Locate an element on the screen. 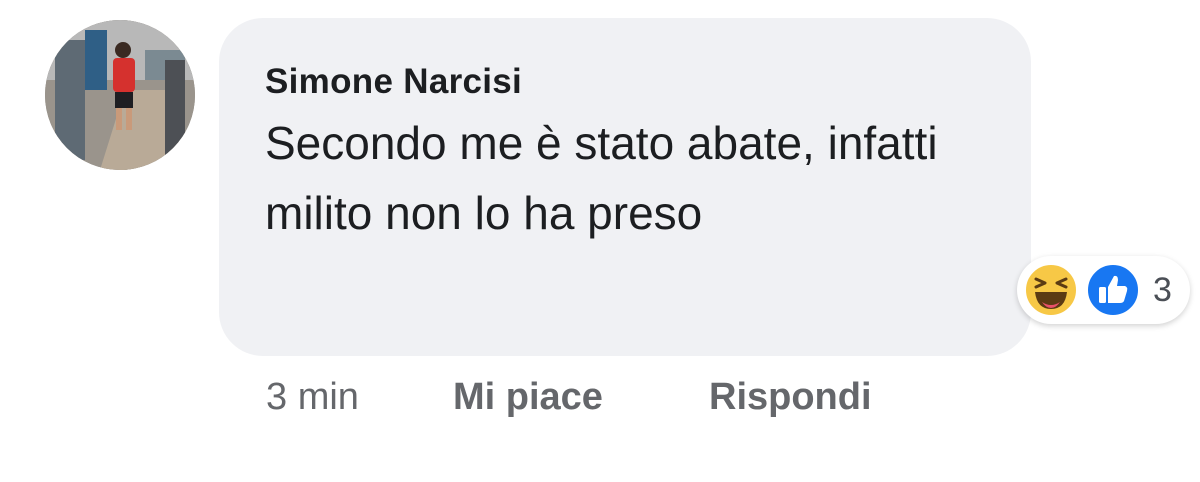 This screenshot has width=1200, height=482. comment-author: Simone Narcisi is located at coordinates (638, 82).